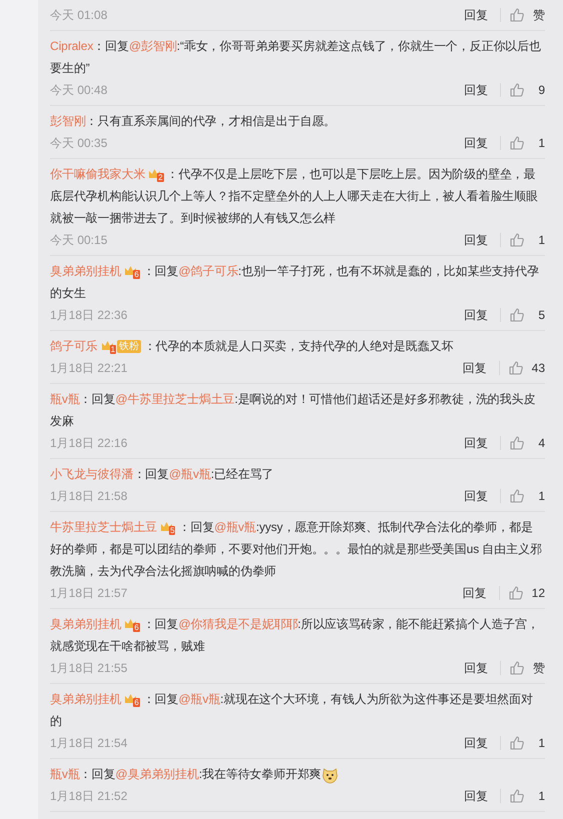 This screenshot has width=563, height=819. I want to click on fan-badge: 铁粉, so click(128, 347).